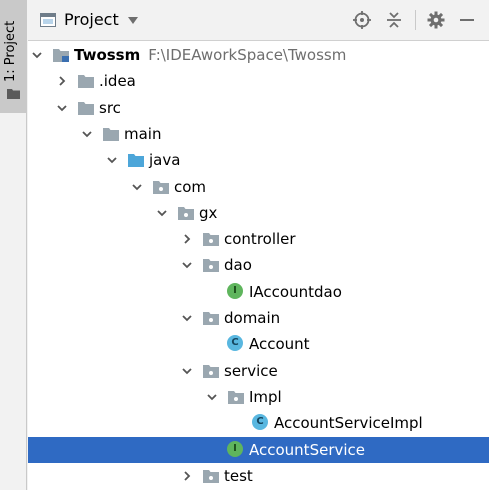  I want to click on tree-row-label: Twossm F:\IDEAworkSpace\Twossm, so click(210, 55).